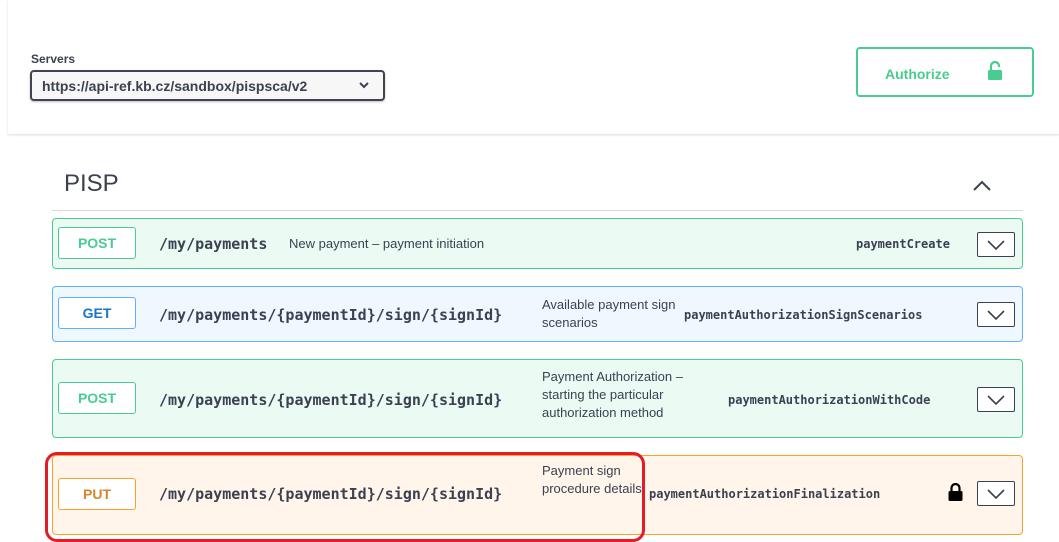 The height and width of the screenshot is (542, 1059). What do you see at coordinates (175, 86) in the screenshot?
I see `servers-selected-value: https://api-ref.kb.cz/sandbox/pispsca/v2` at bounding box center [175, 86].